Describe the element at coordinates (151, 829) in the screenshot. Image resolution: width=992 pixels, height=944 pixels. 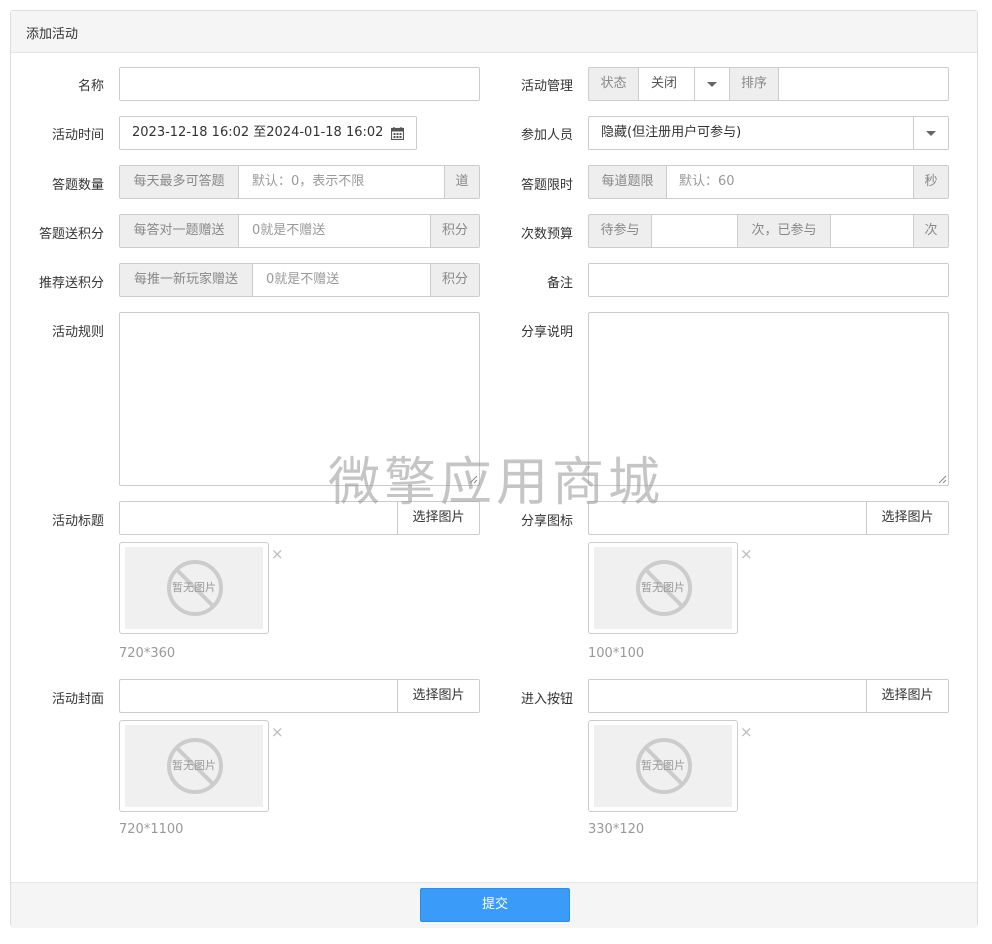
I see `size-hint: 720*1100` at that location.